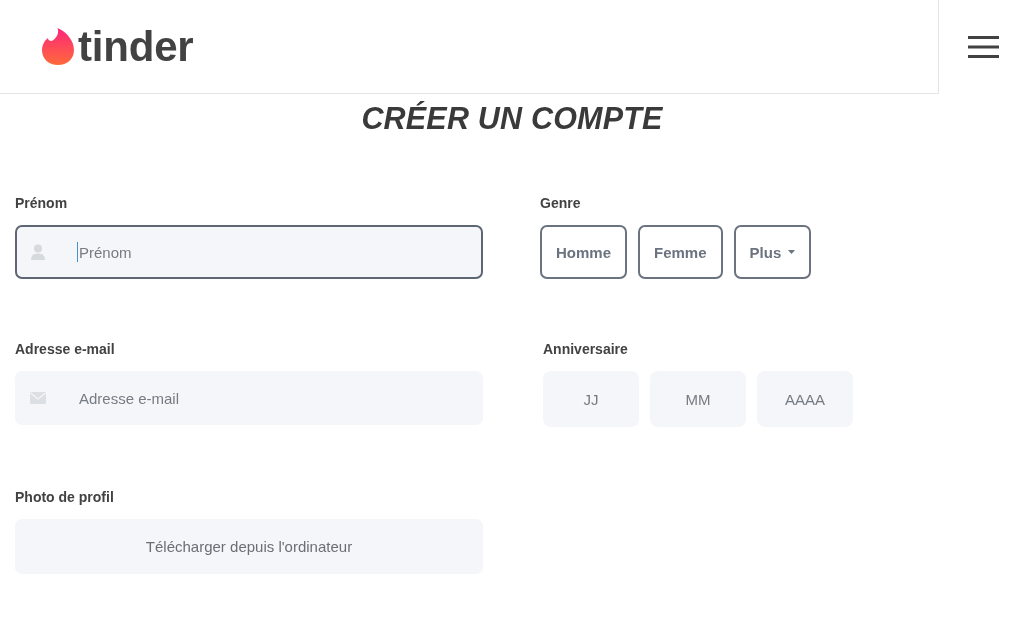  I want to click on field-label: Adresse e-mail, so click(65, 349).